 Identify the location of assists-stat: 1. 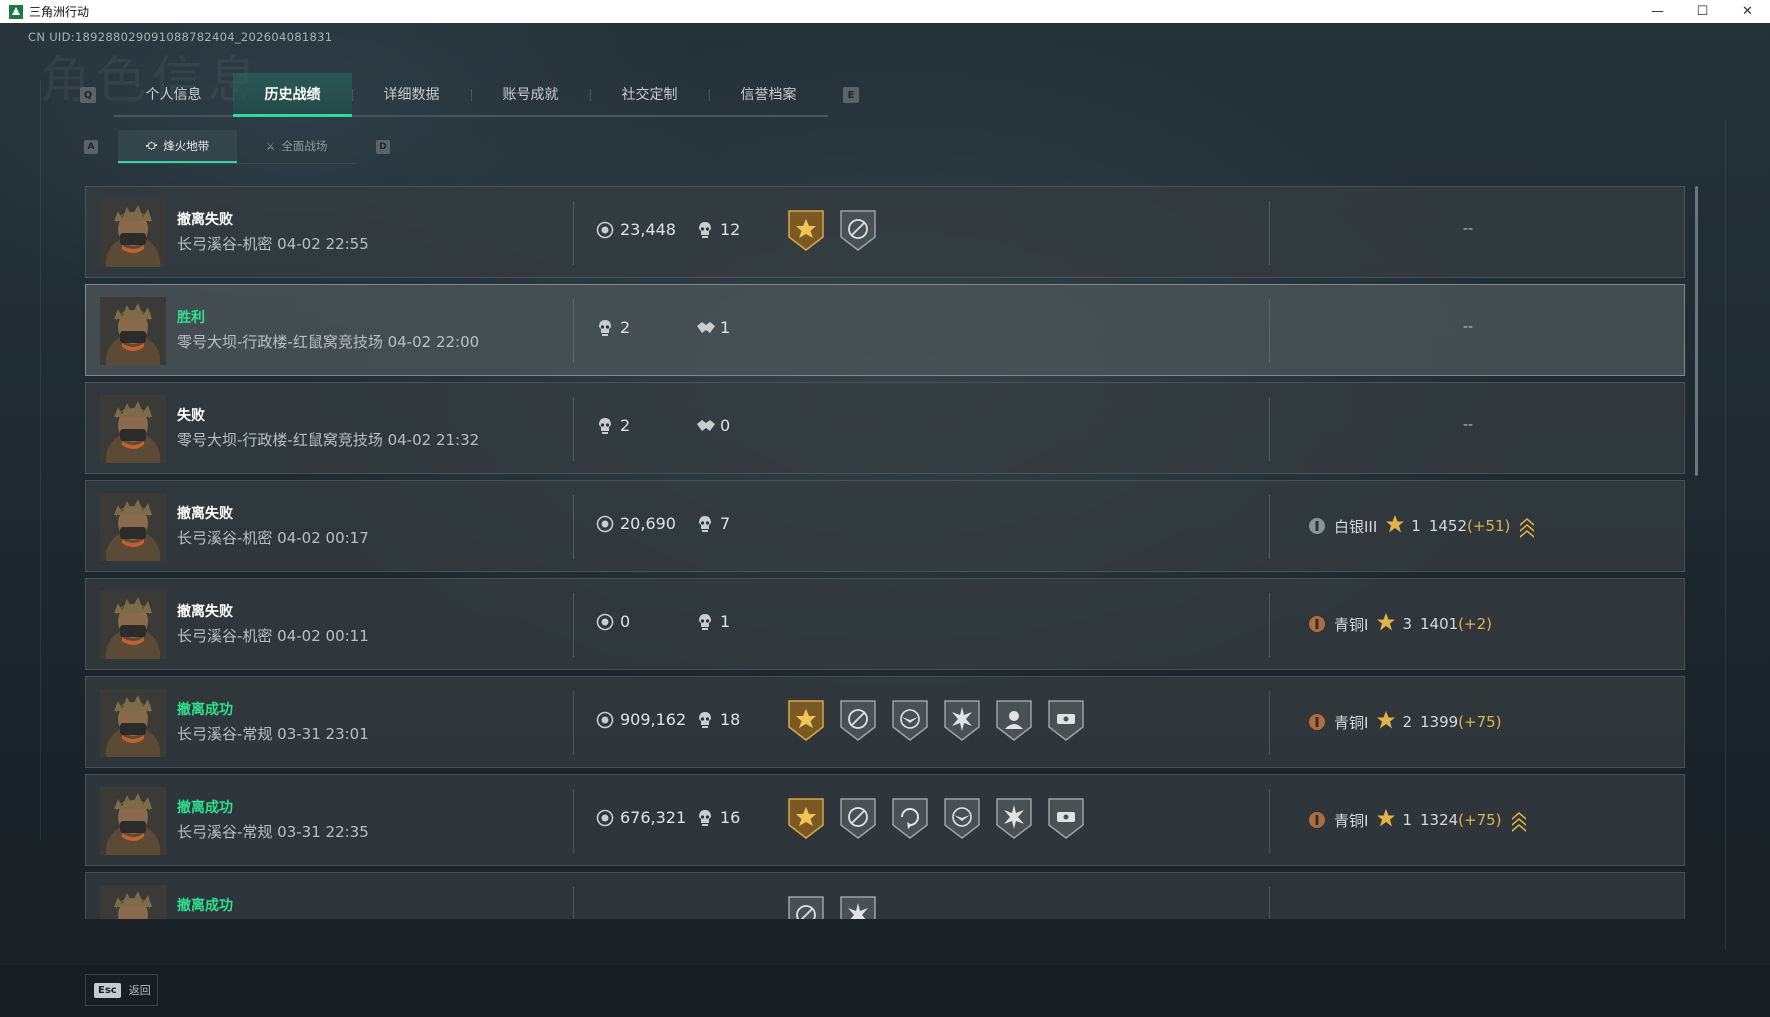
(713, 327).